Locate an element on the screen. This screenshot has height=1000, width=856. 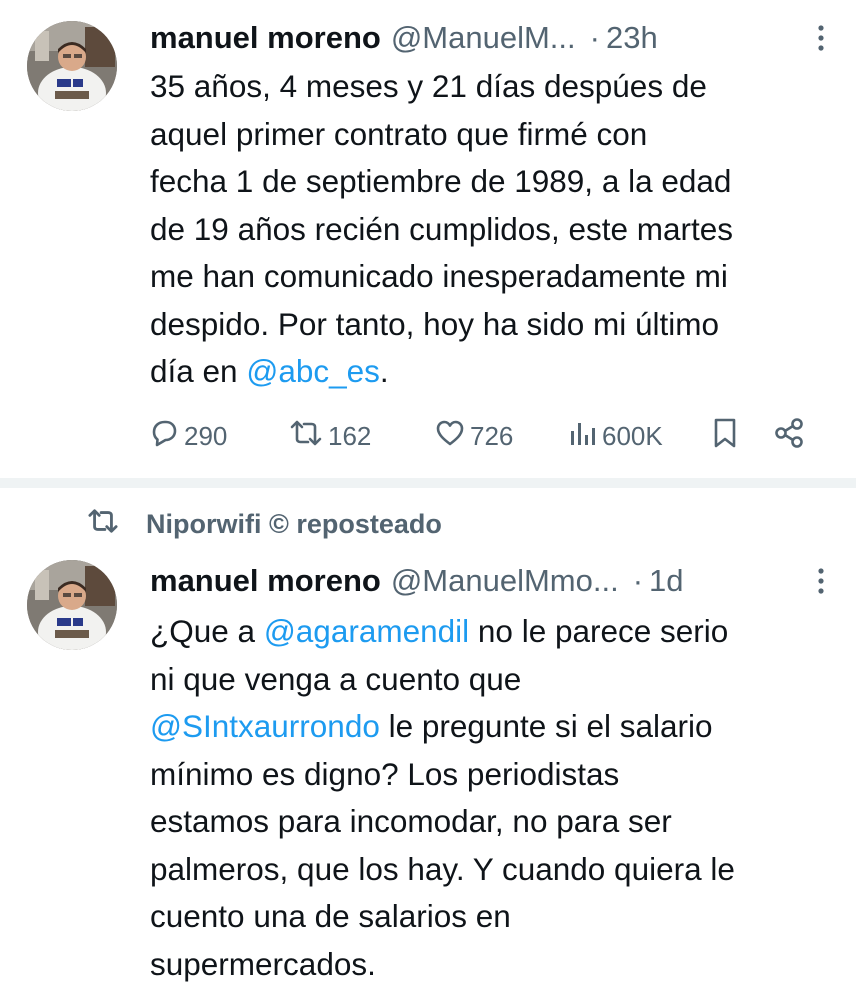
share-icon is located at coordinates (791, 436).